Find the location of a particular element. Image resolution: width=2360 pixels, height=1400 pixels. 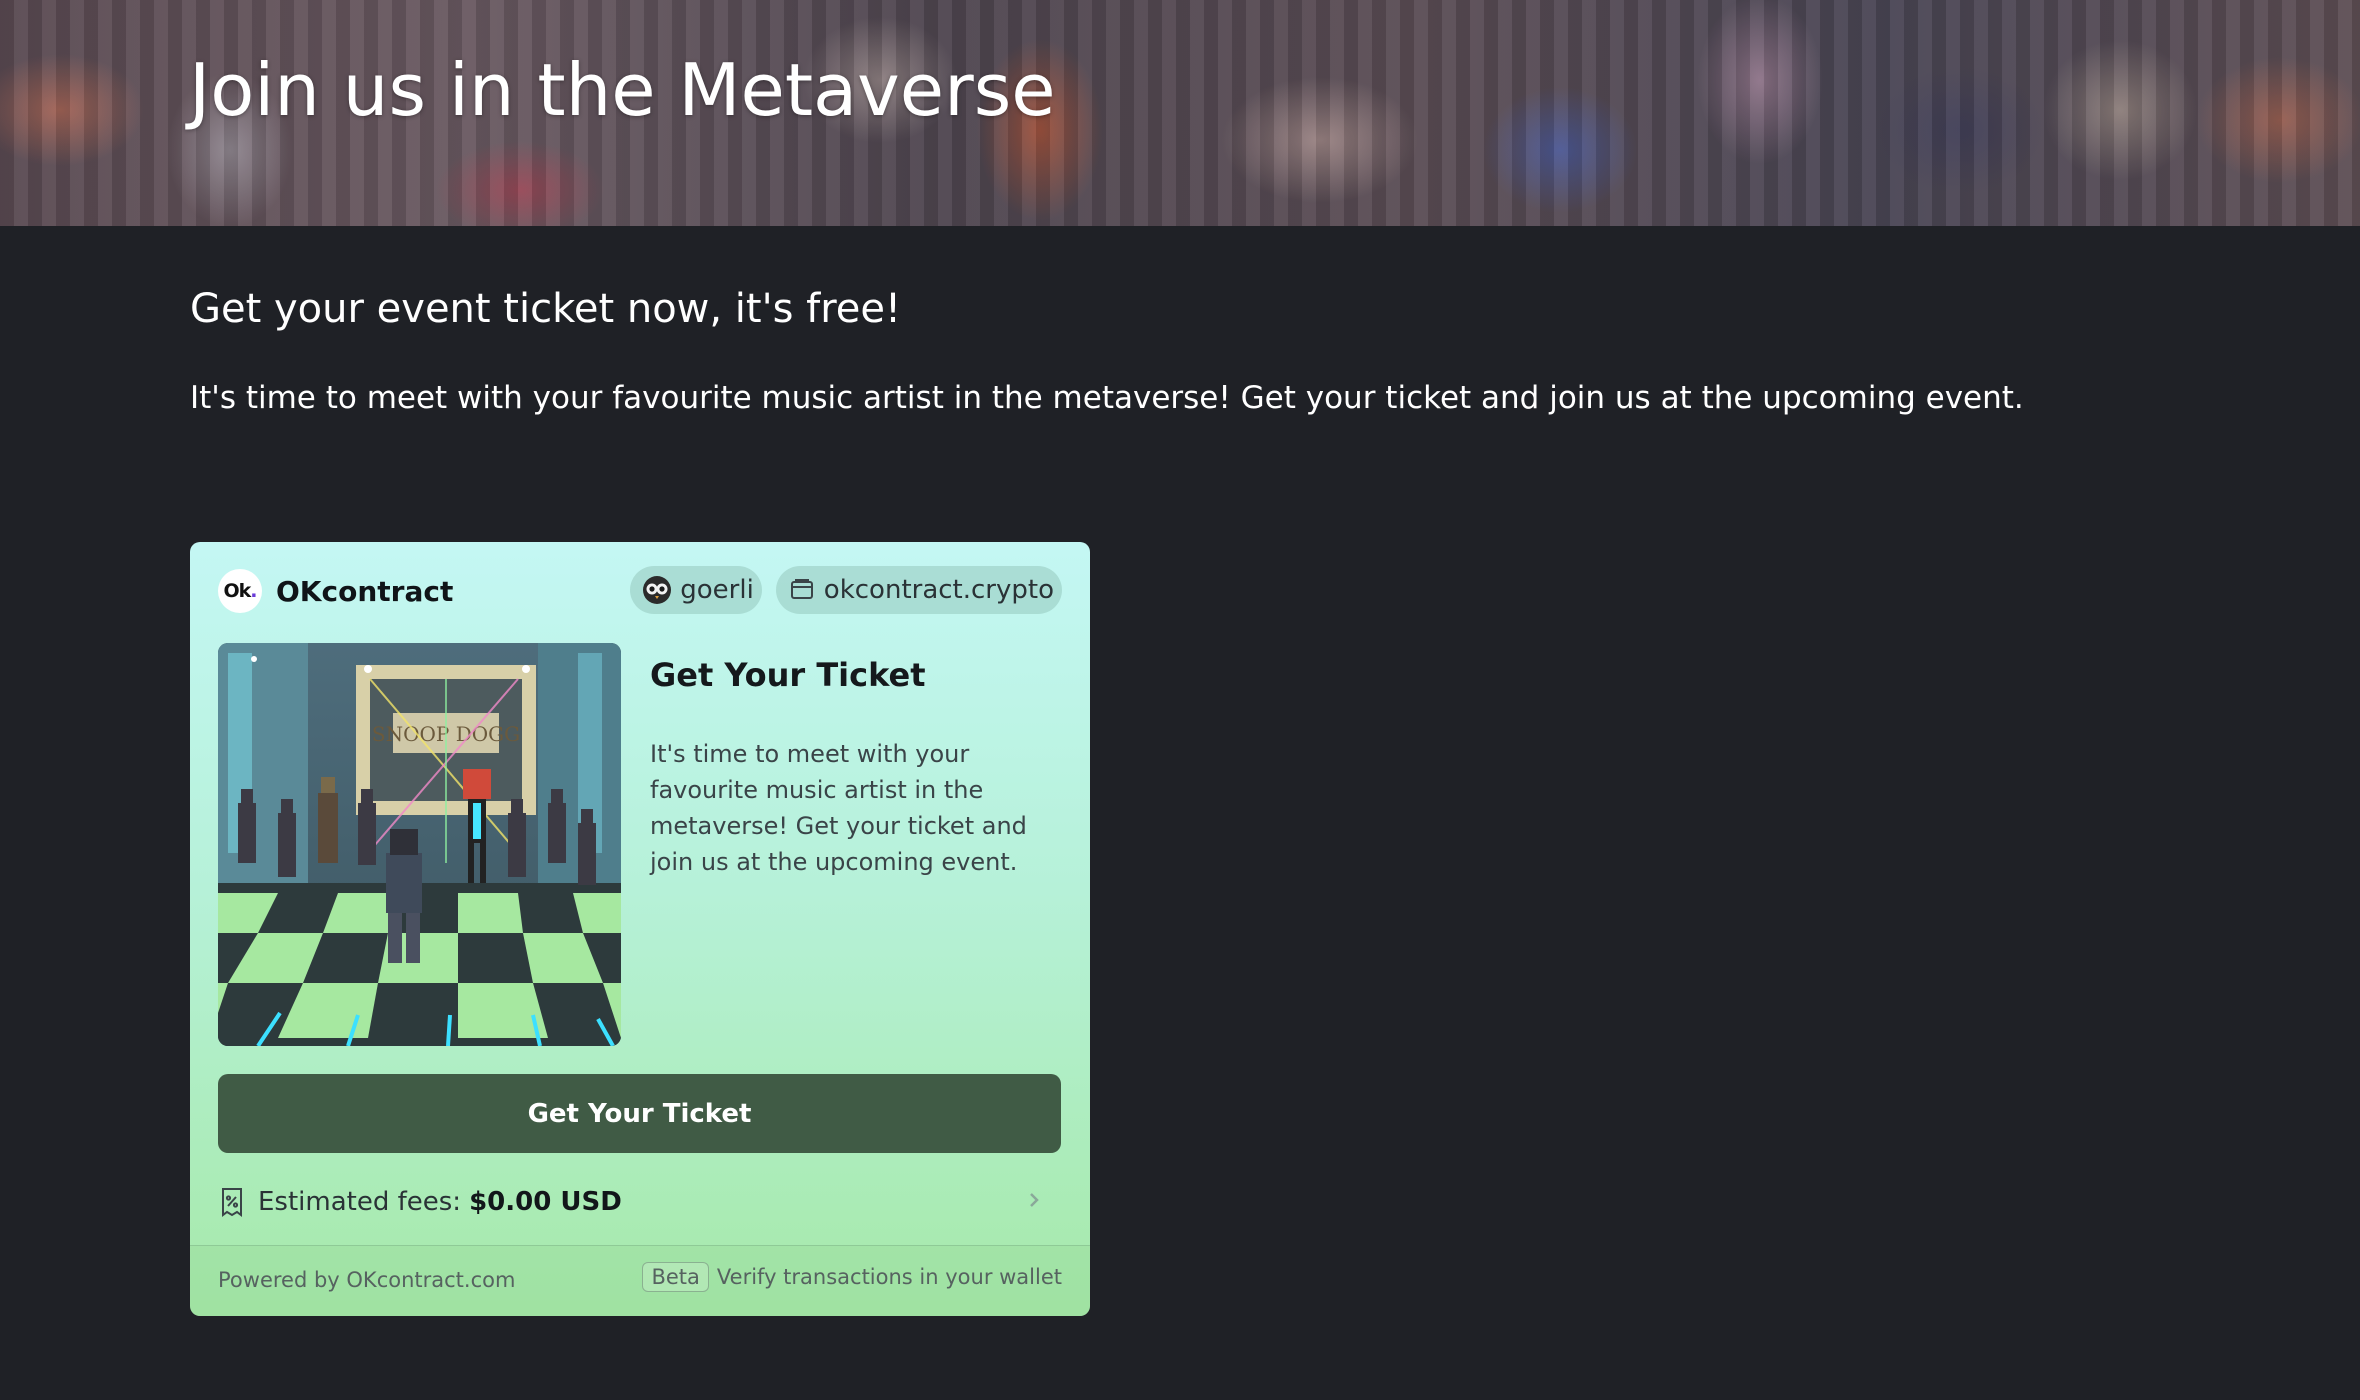

estimated-fees-row: Estimated fees: $0.00 USD is located at coordinates (640, 1202).